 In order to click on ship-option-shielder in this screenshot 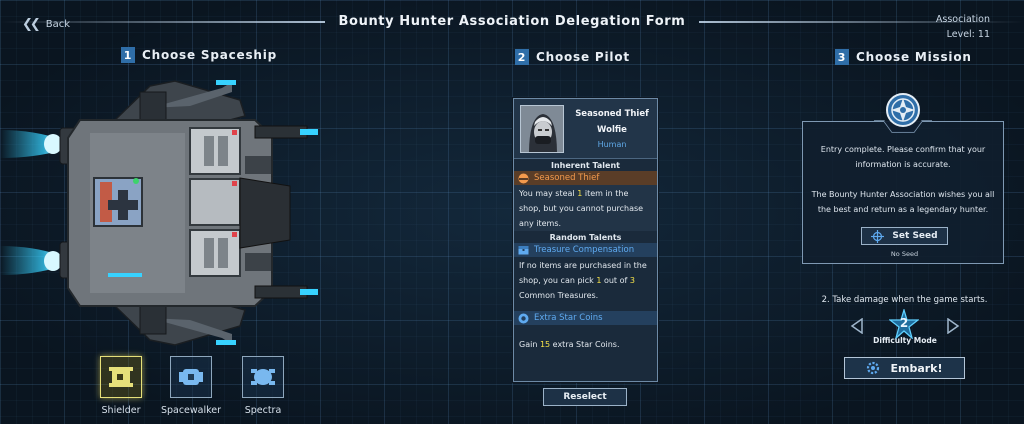, I will do `click(121, 377)`.